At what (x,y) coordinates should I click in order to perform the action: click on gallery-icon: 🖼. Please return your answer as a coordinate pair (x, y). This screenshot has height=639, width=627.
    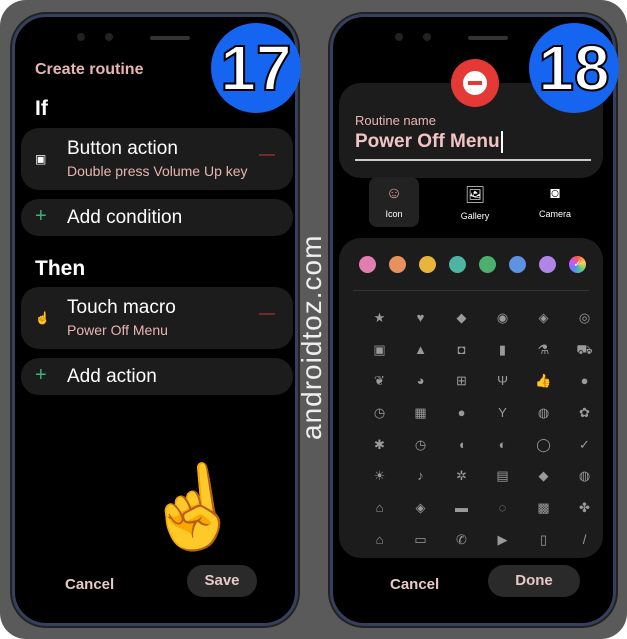
    Looking at the image, I should click on (475, 195).